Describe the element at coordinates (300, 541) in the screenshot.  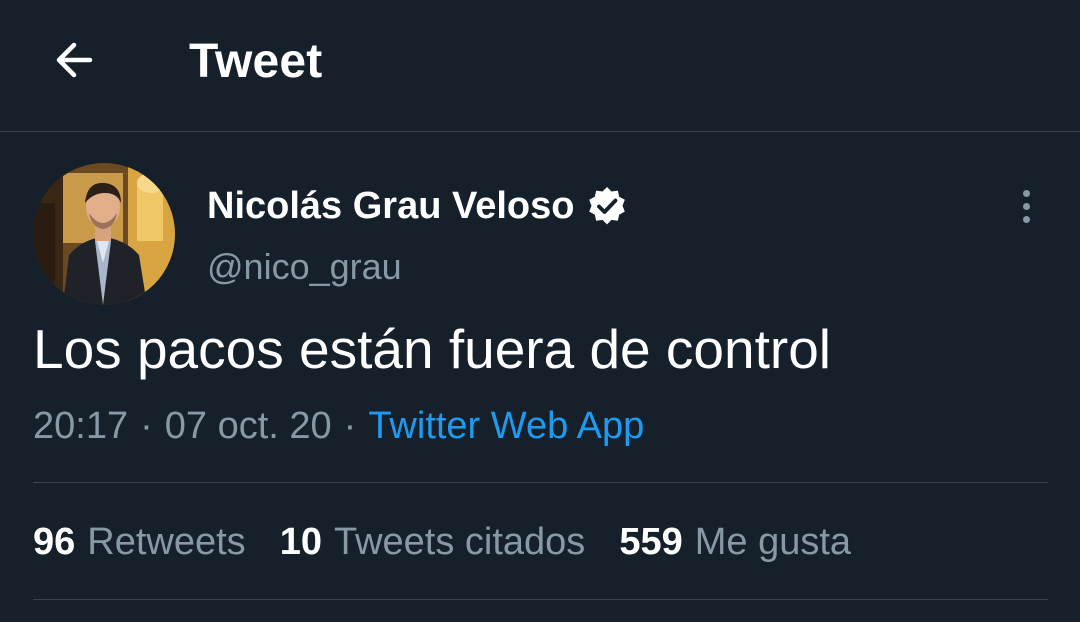
I see `stat-count: 10` at that location.